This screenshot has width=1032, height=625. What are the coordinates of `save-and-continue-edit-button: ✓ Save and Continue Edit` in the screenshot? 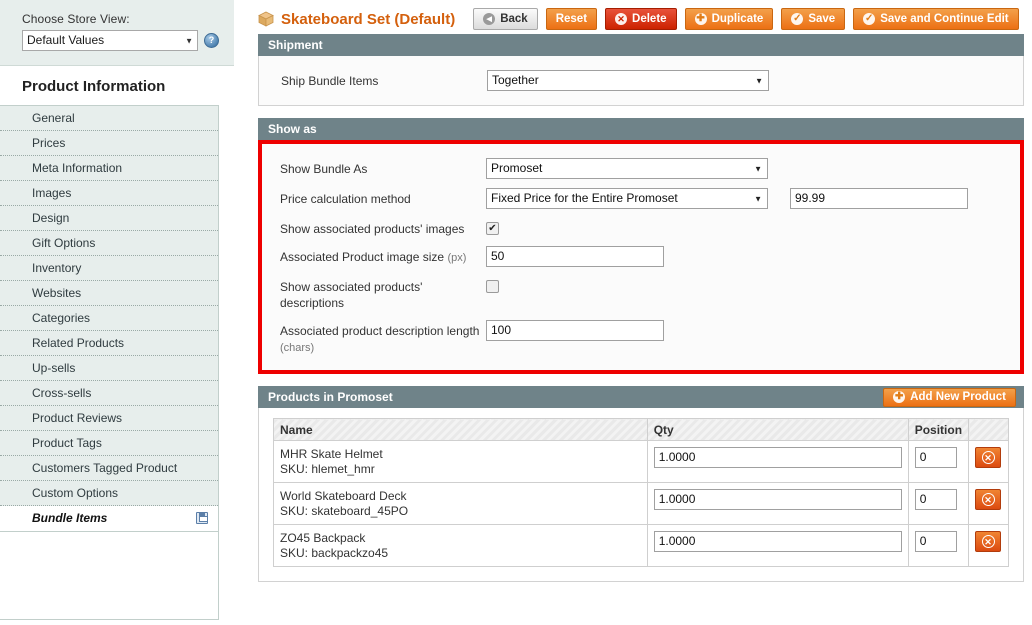 It's located at (936, 19).